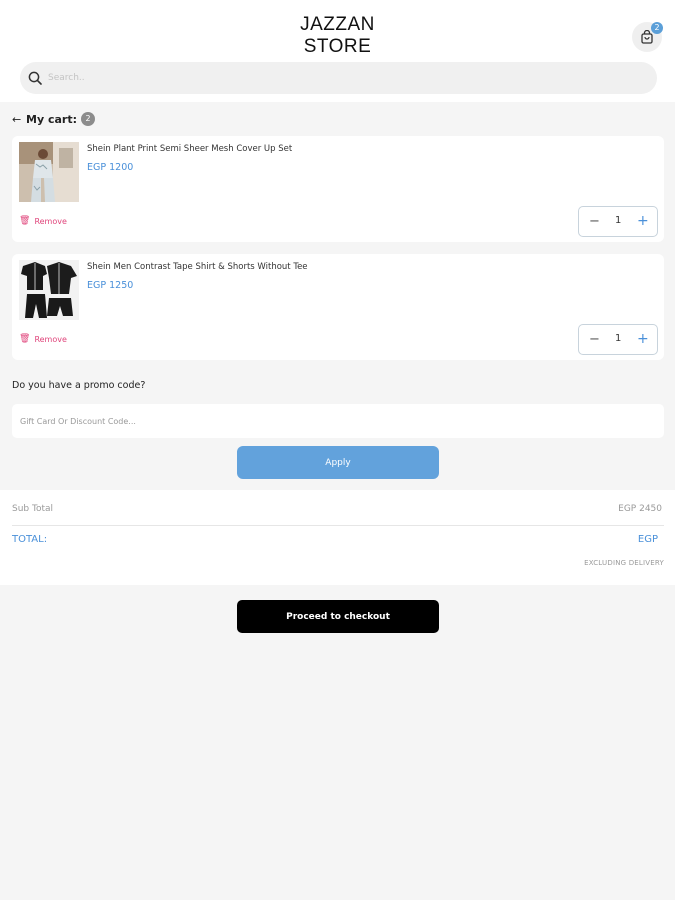 This screenshot has height=900, width=675. I want to click on logo-line-2: STORE, so click(337, 46).